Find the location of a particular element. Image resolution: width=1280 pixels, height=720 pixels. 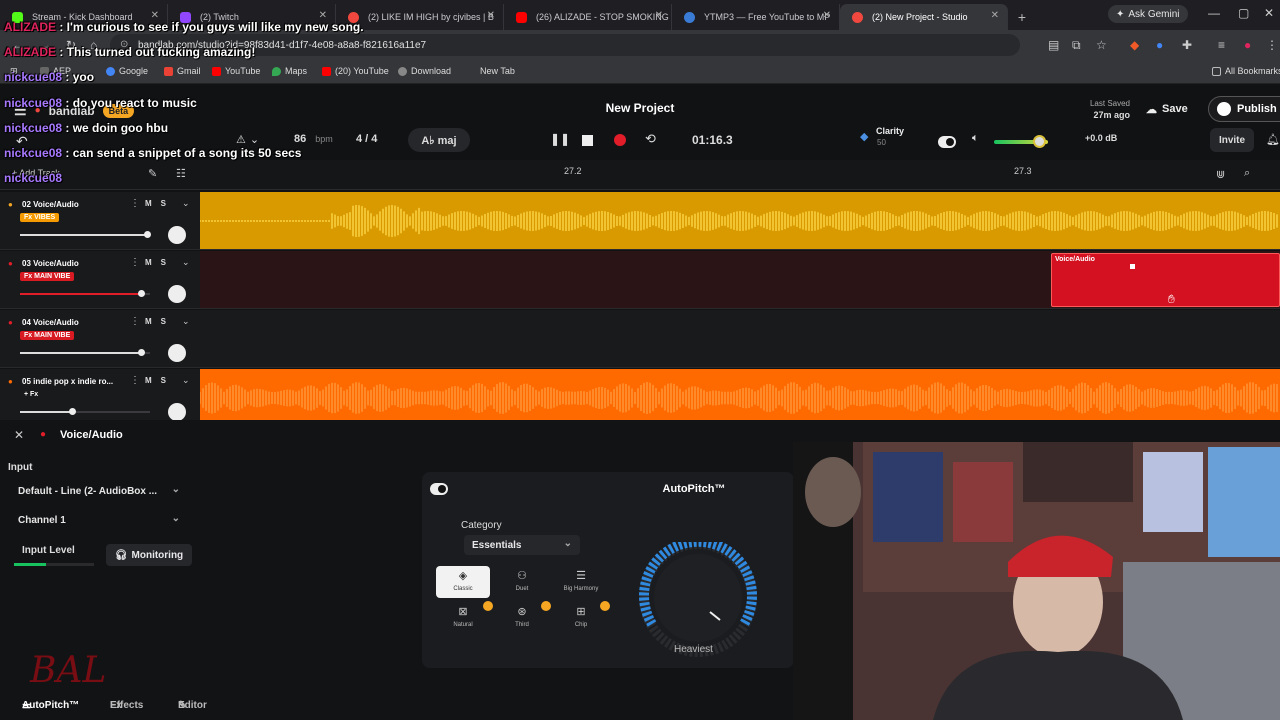

maximize-icon: ▢ is located at coordinates (1243, 13).